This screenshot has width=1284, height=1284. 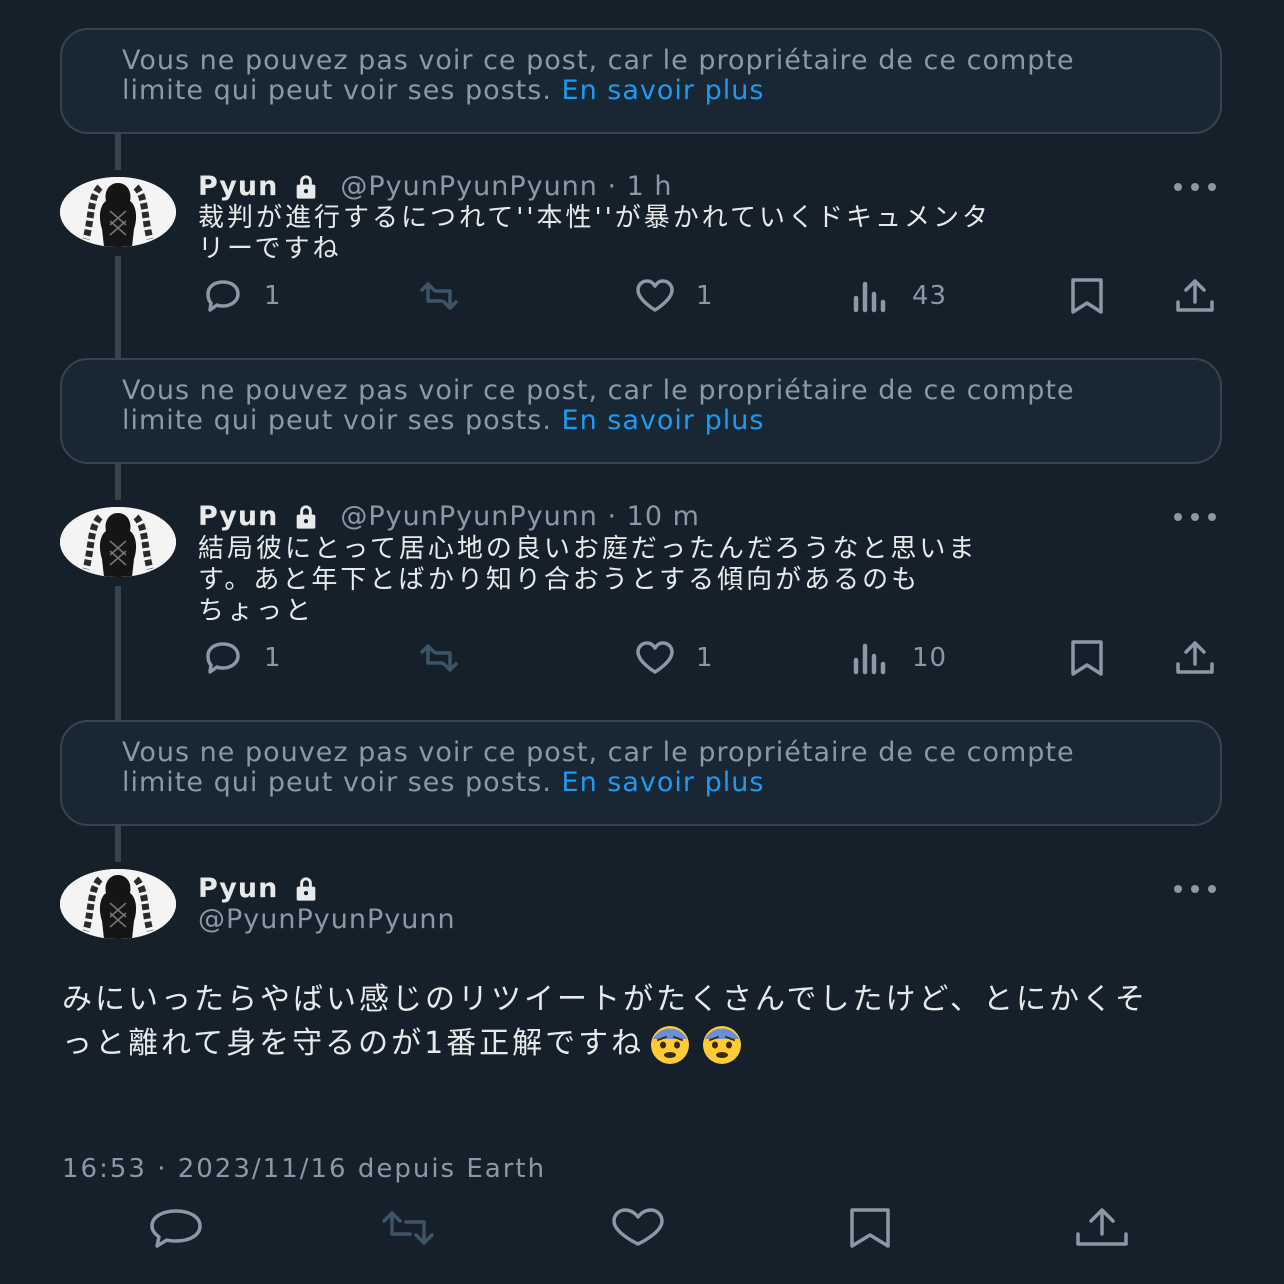 What do you see at coordinates (520, 517) in the screenshot?
I see `handle-timestamp: @PyunPyunPyunn · 10 m` at bounding box center [520, 517].